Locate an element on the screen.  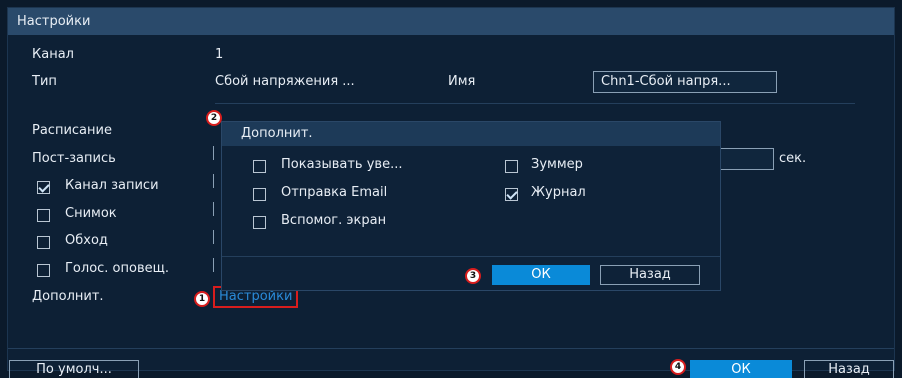
buzzer-checkbox is located at coordinates (511, 166).